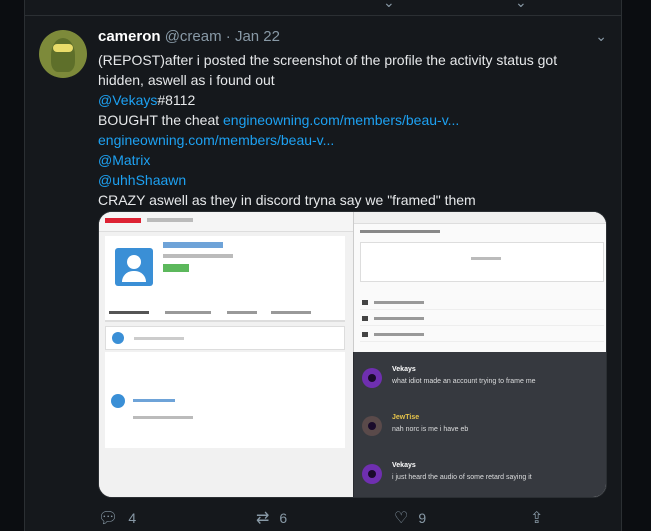 This screenshot has height=531, width=651. What do you see at coordinates (406, 417) in the screenshot?
I see `discord-username: JewTise` at bounding box center [406, 417].